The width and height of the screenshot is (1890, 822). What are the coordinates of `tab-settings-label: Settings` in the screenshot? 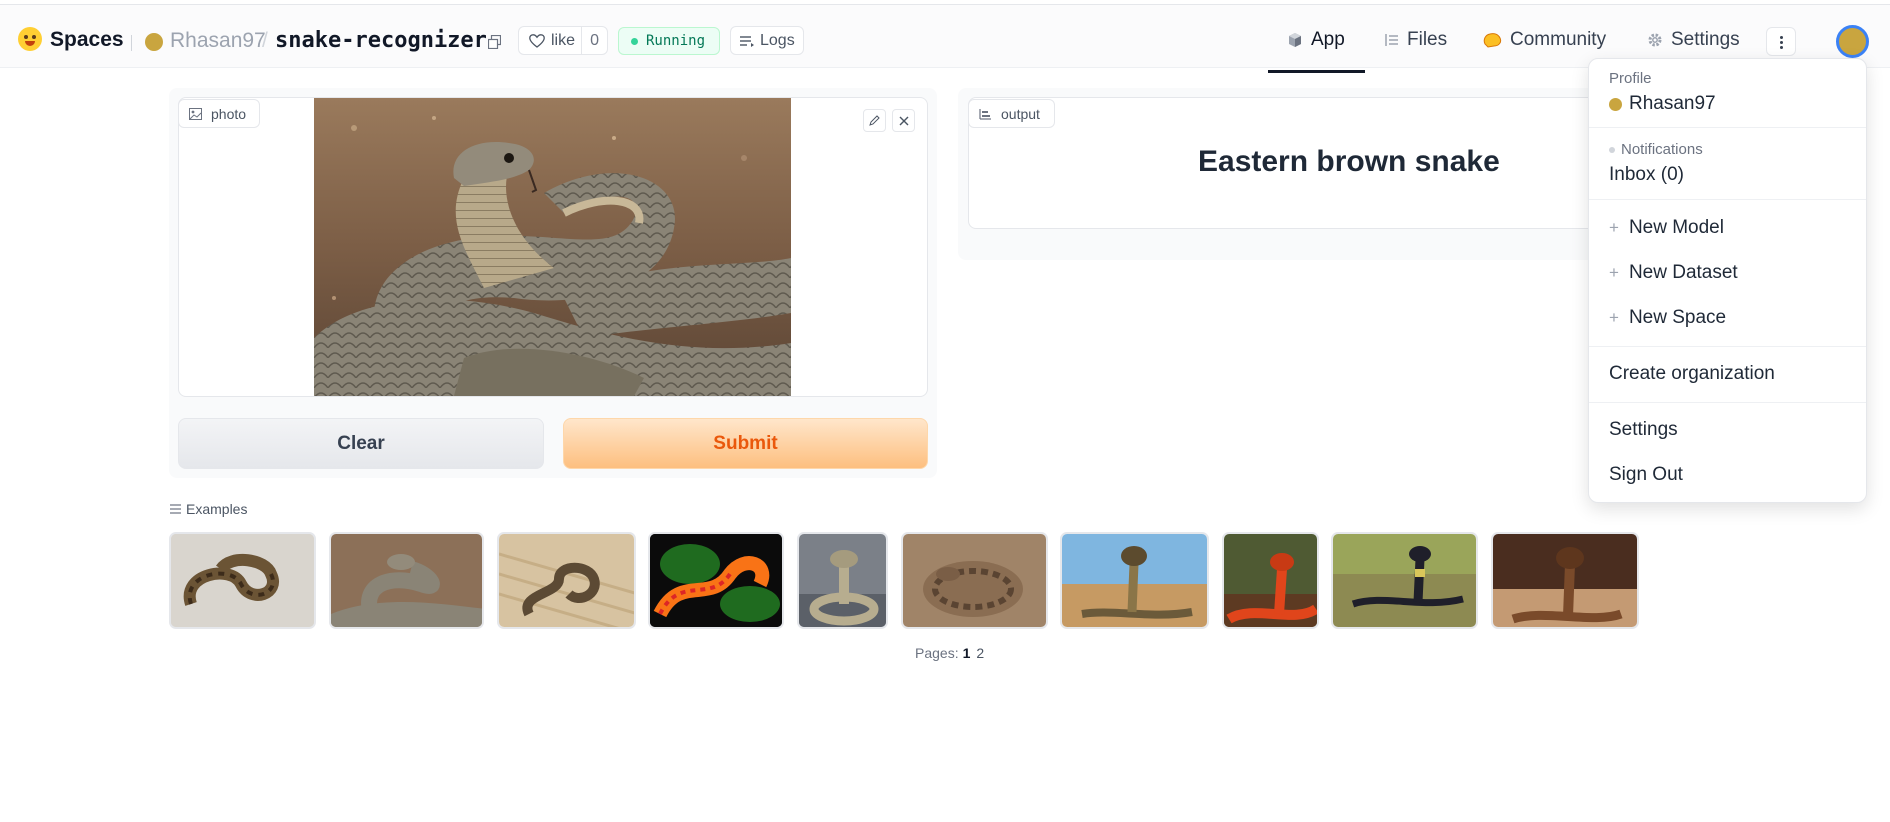 It's located at (1705, 39).